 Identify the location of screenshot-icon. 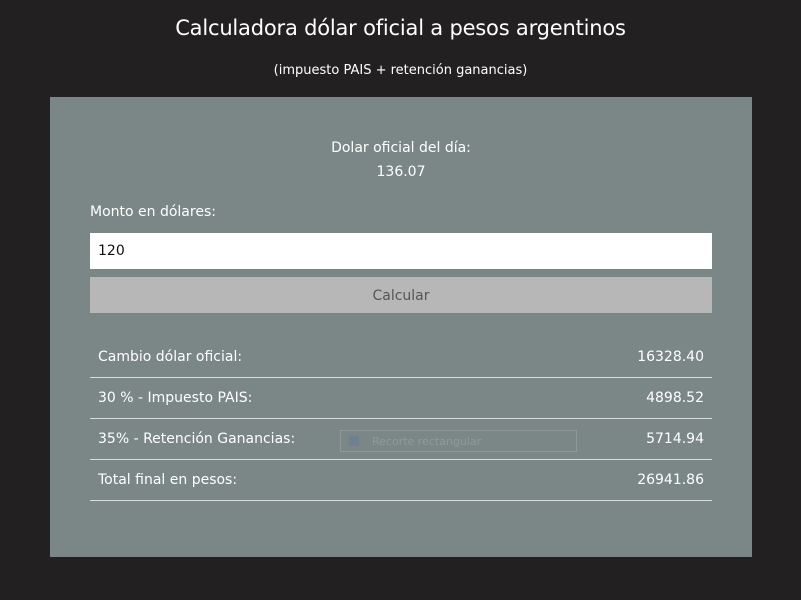
(354, 441).